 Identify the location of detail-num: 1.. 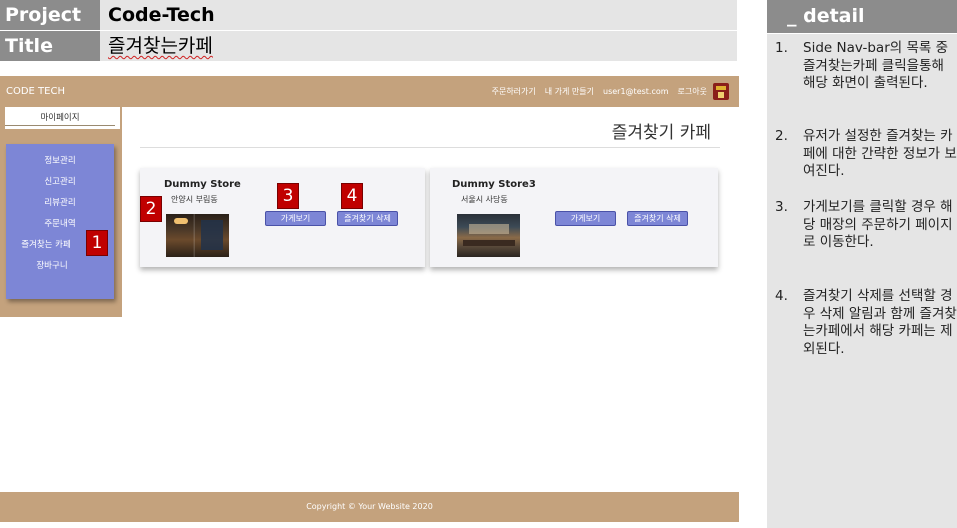
(781, 48).